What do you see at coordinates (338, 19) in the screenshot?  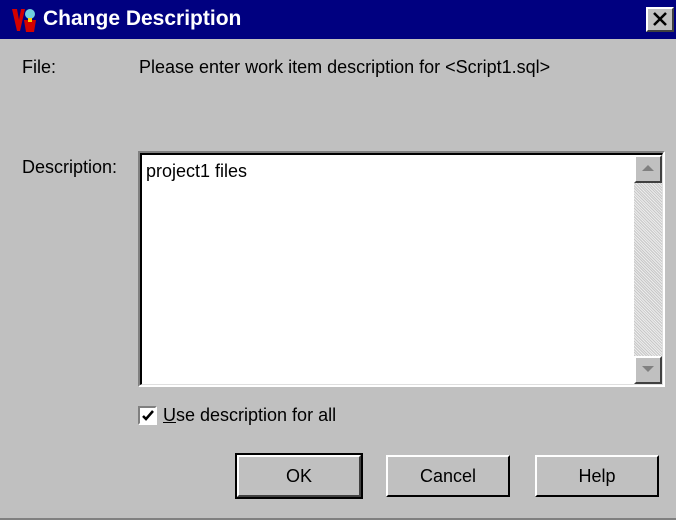 I see `title-bar: Change Description` at bounding box center [338, 19].